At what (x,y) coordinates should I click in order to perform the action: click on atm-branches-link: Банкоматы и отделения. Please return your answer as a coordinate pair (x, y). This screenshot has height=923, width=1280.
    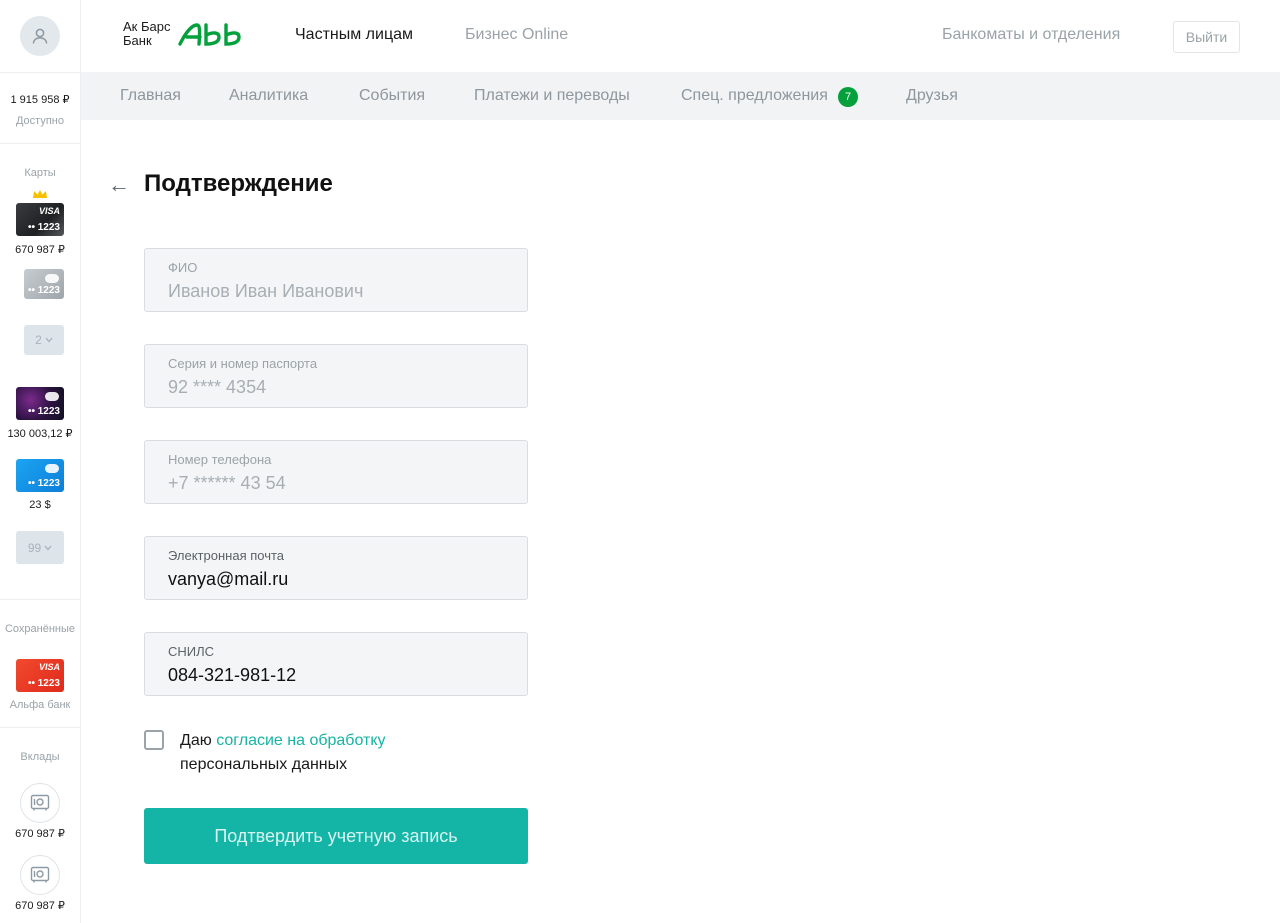
    Looking at the image, I should click on (1031, 35).